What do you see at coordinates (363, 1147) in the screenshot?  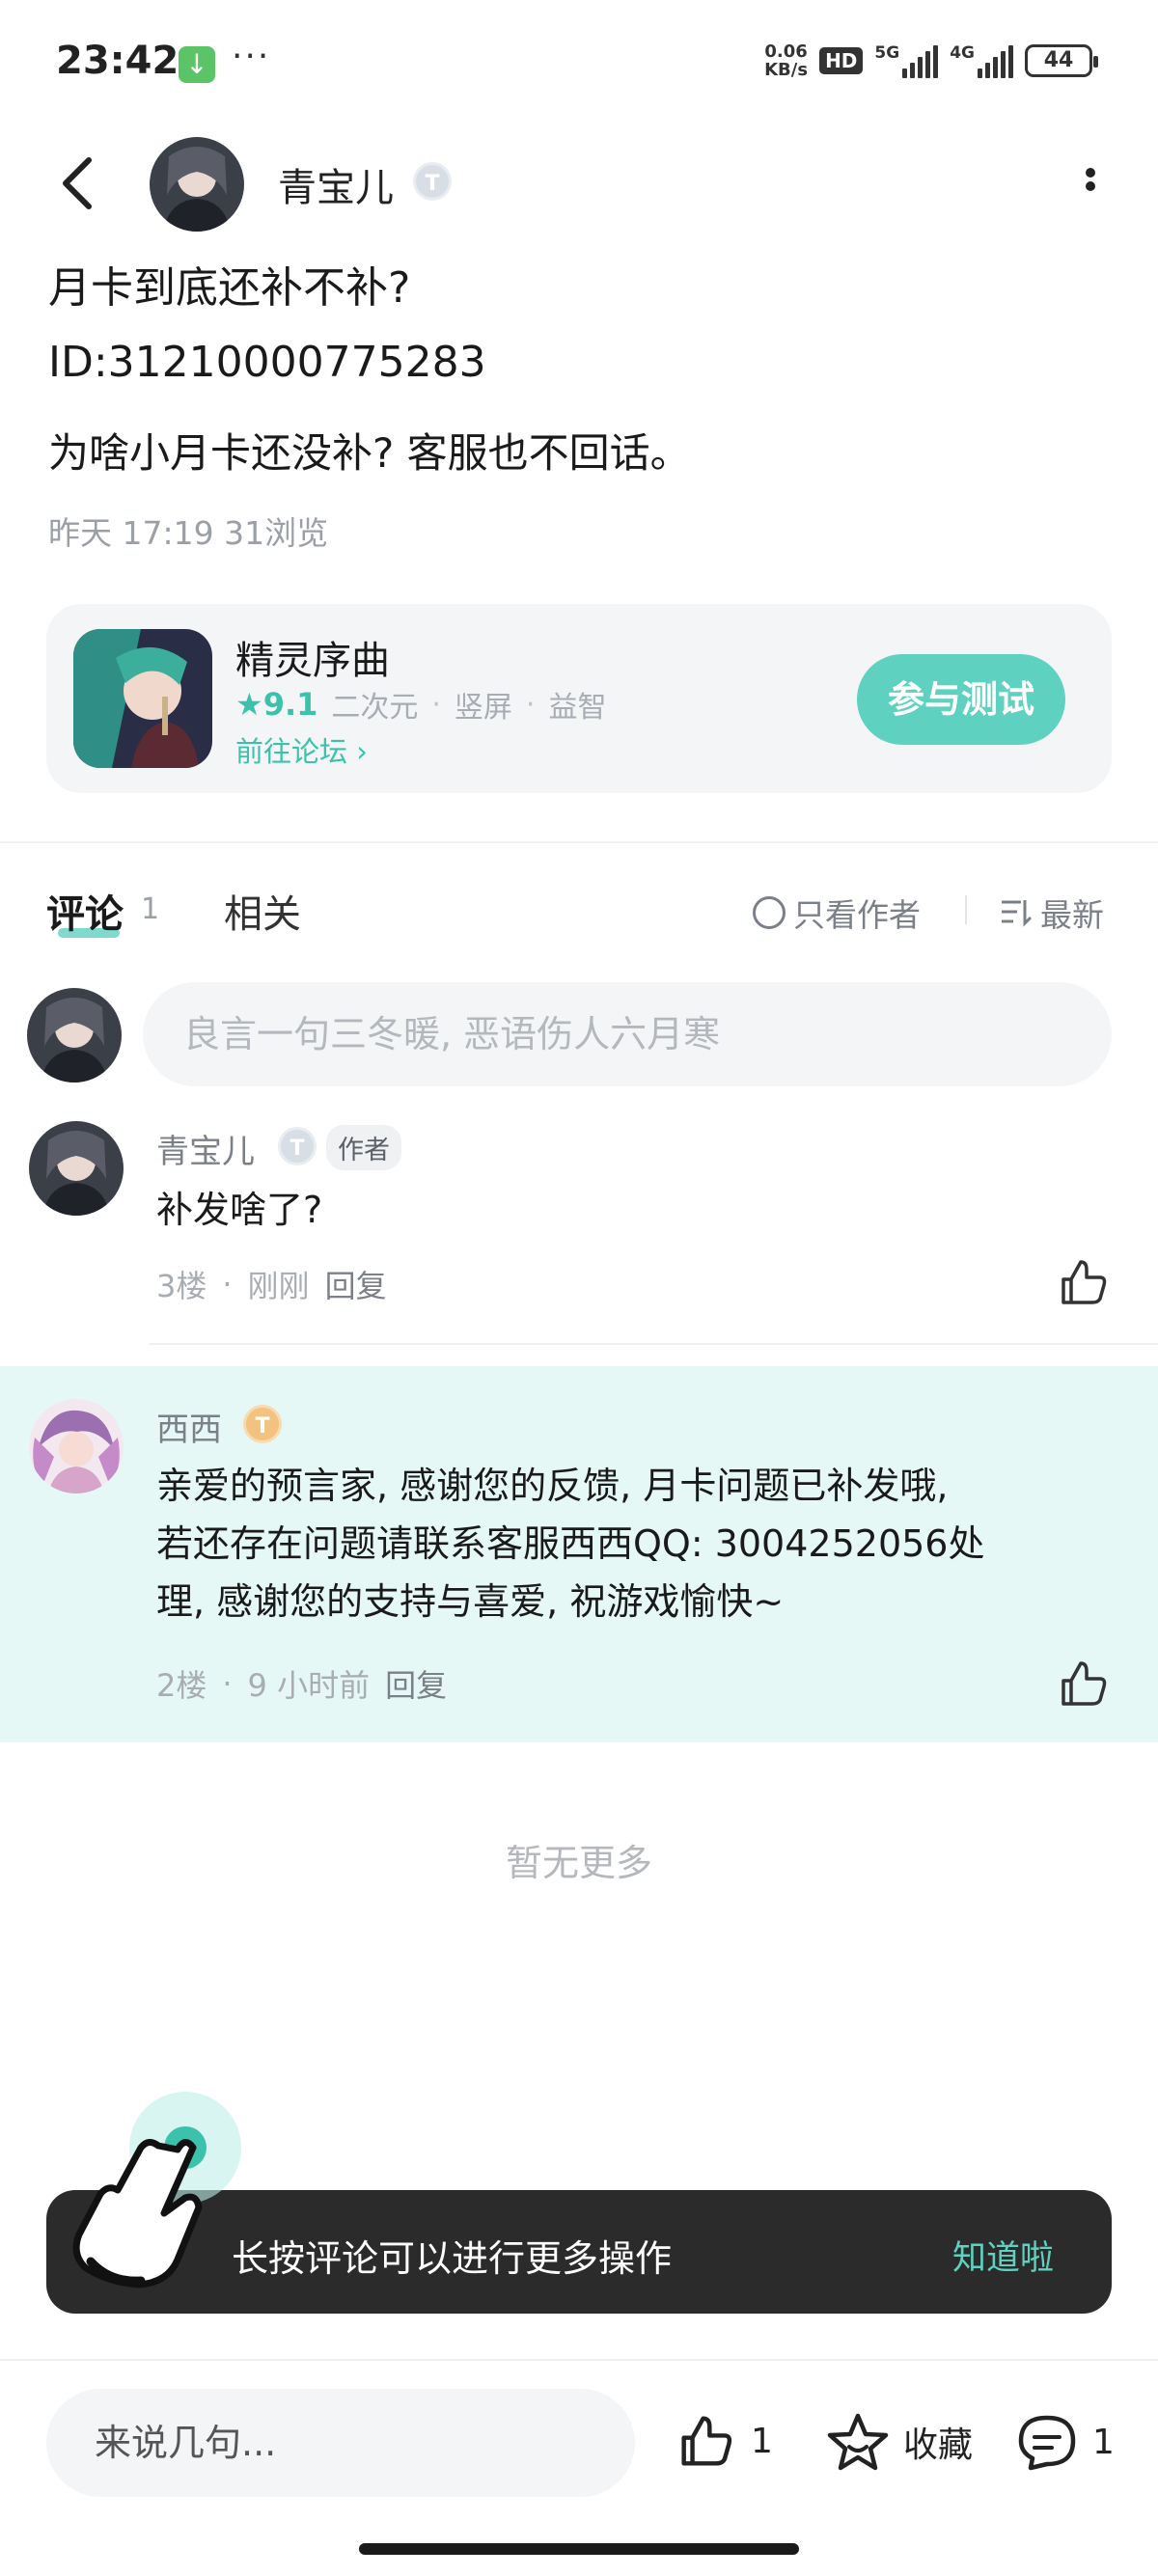 I see `author-tag: 作者` at bounding box center [363, 1147].